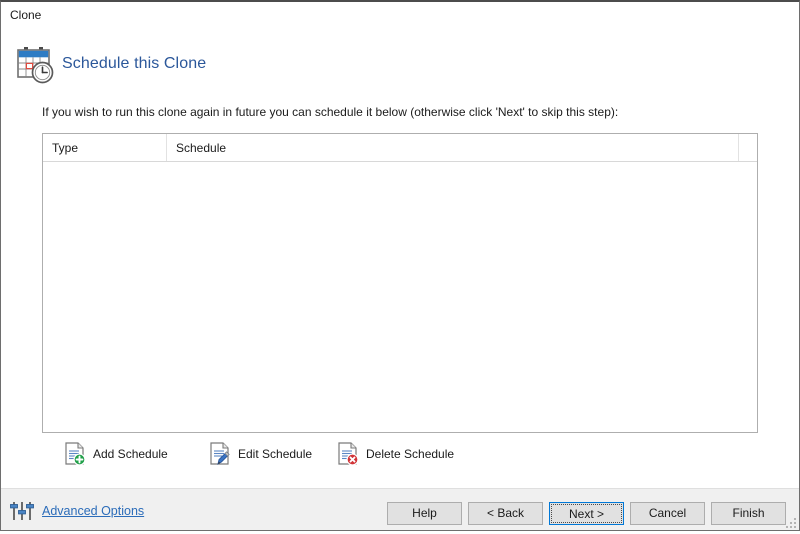 This screenshot has height=534, width=800. What do you see at coordinates (453, 147) in the screenshot?
I see `column-header-schedule: Schedule` at bounding box center [453, 147].